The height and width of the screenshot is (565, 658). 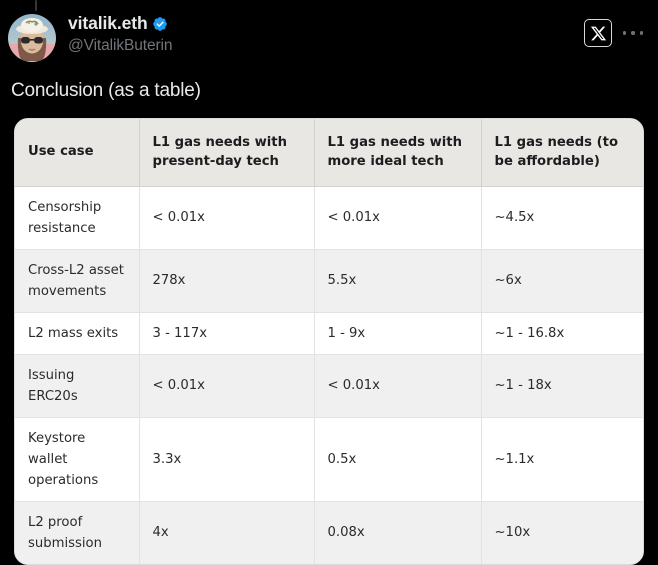 What do you see at coordinates (562, 281) in the screenshot?
I see `cell-affordable: ~6x` at bounding box center [562, 281].